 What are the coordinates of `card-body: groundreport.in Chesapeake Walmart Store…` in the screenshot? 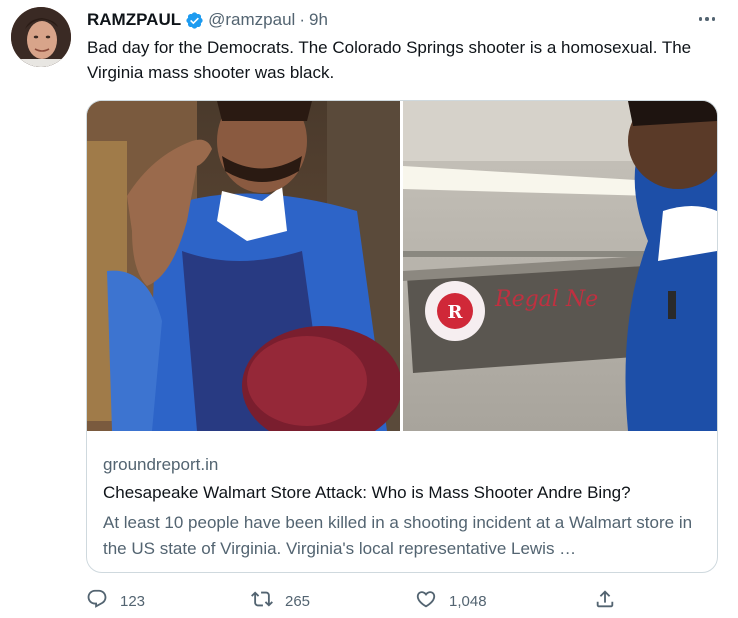 It's located at (403, 507).